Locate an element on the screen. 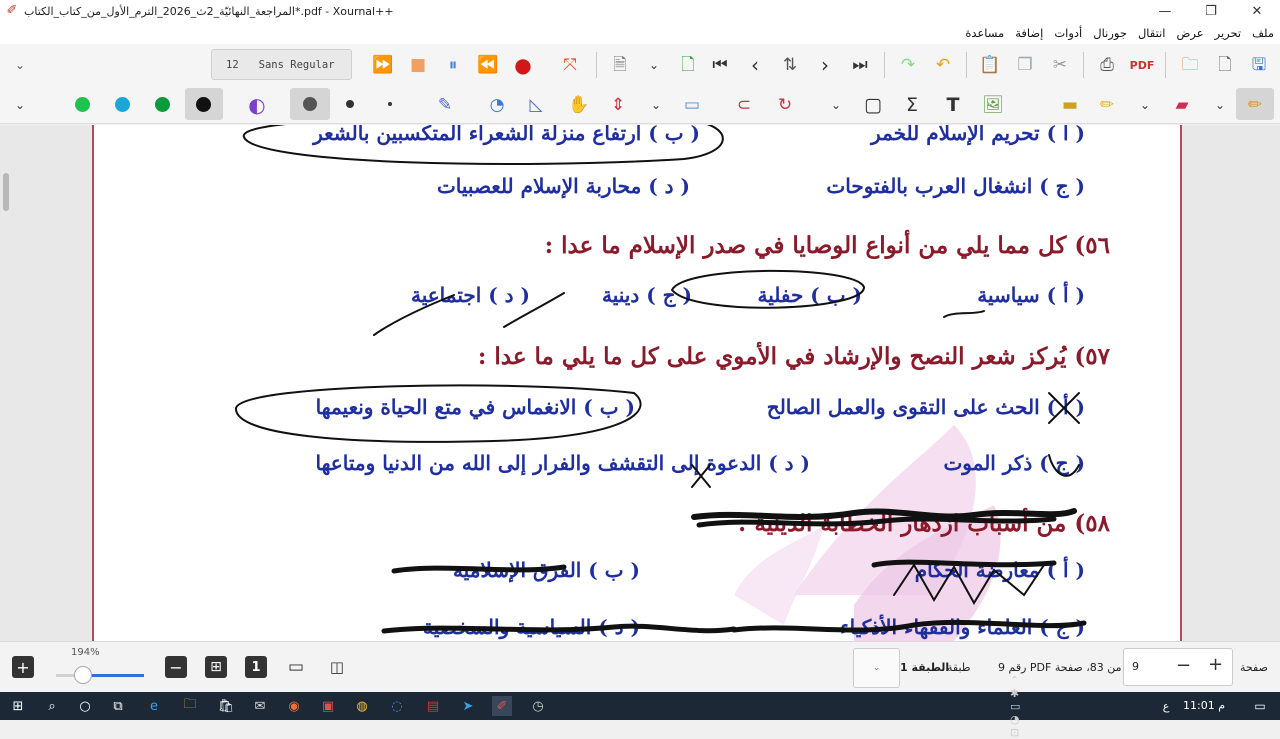 The height and width of the screenshot is (739, 1280). goto-page-icon: ⇅ is located at coordinates (790, 65).